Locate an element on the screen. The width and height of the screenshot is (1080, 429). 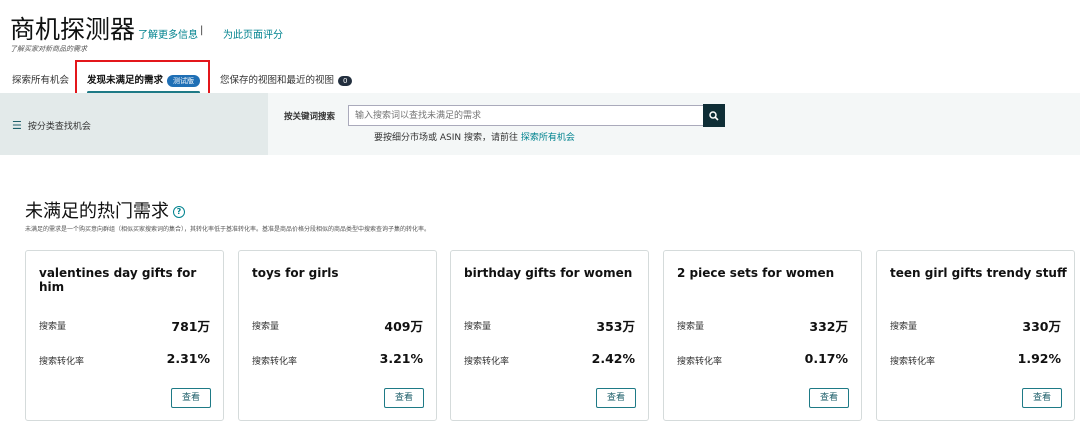
need-name: toys for girls is located at coordinates (295, 273).